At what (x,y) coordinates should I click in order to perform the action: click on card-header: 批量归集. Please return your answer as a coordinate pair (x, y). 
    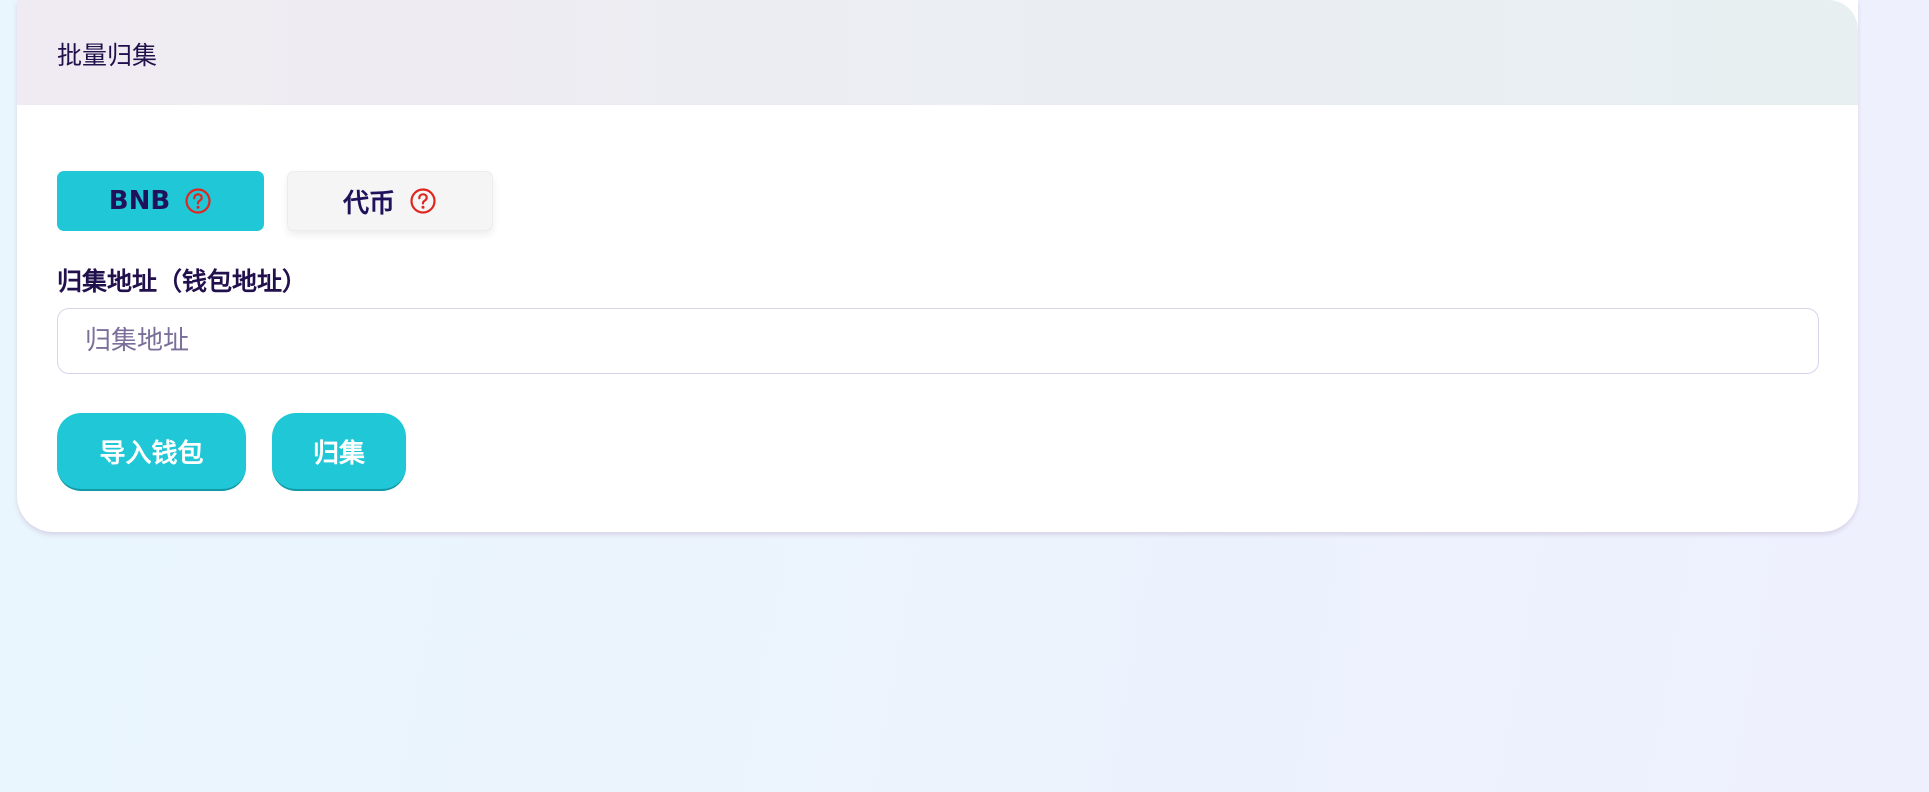
    Looking at the image, I should click on (937, 52).